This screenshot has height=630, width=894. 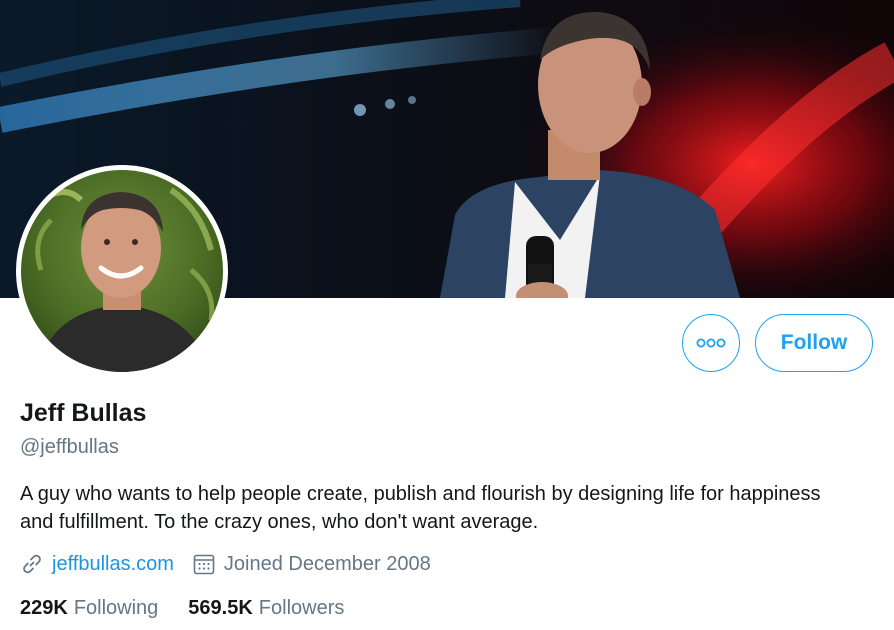 I want to click on joined-date: Joined December 2008, so click(x=327, y=563).